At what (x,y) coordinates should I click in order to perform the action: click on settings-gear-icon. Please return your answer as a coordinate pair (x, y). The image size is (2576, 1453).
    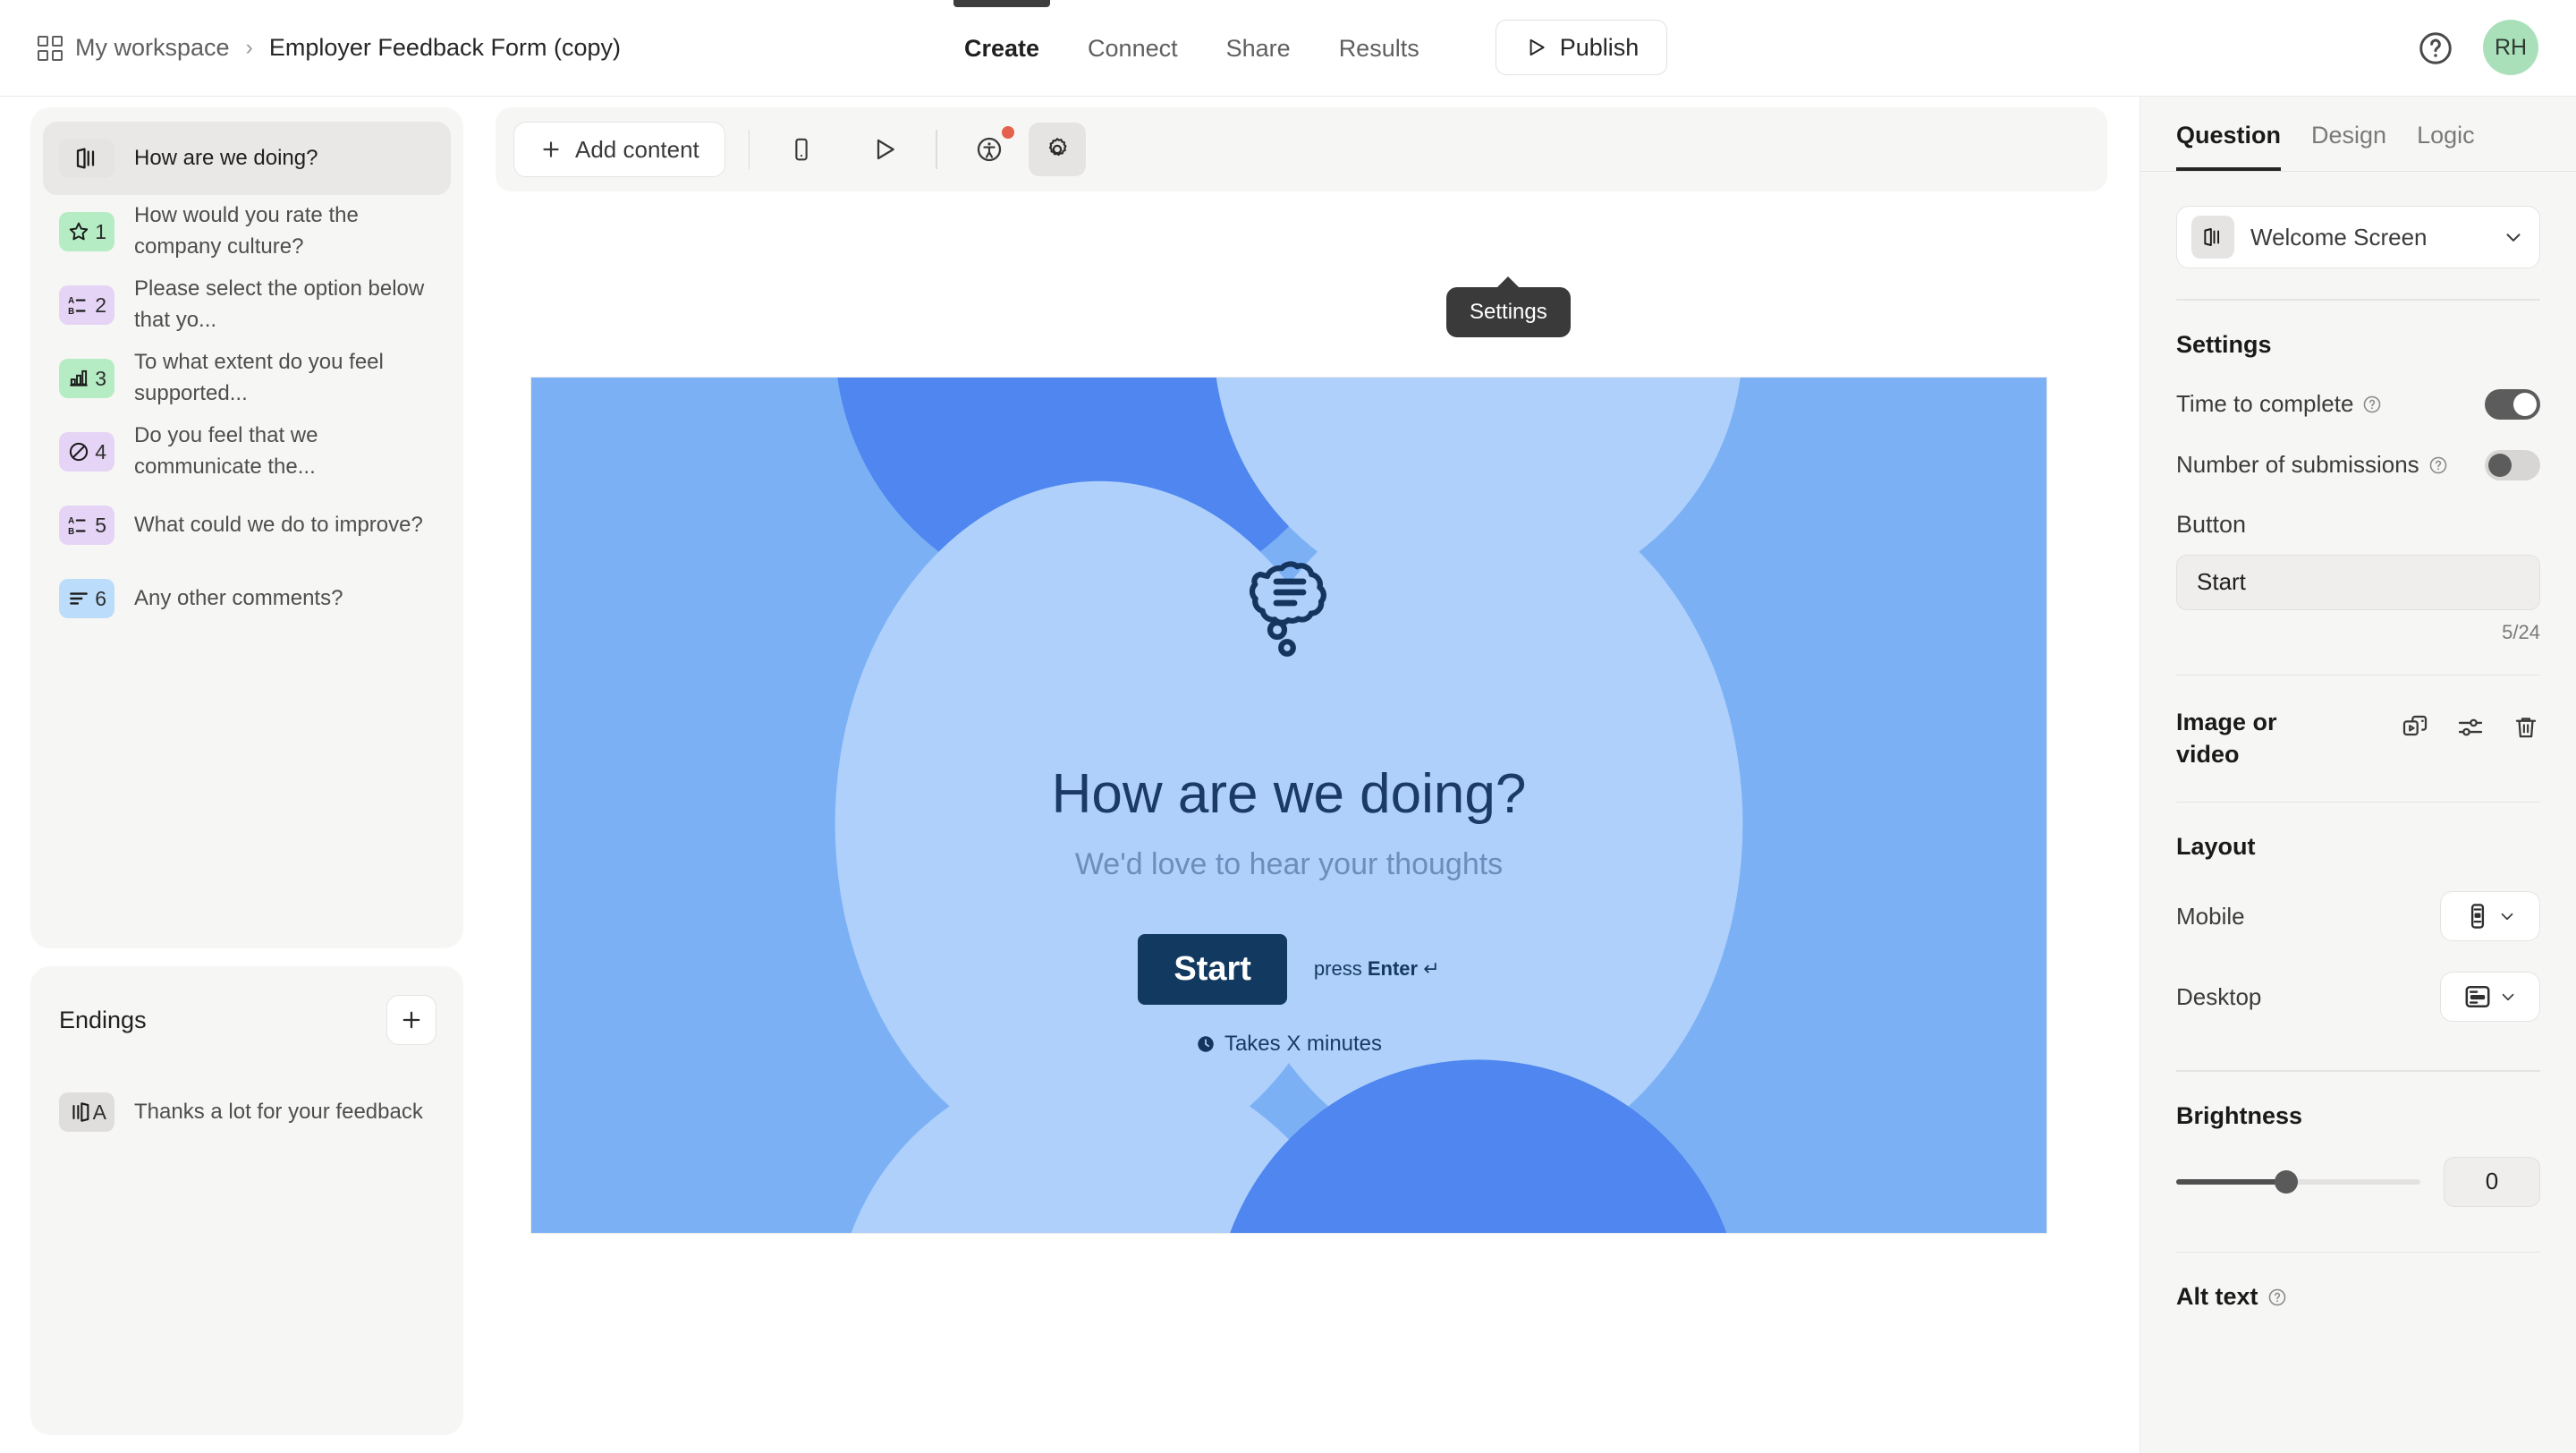
    Looking at the image, I should click on (1057, 149).